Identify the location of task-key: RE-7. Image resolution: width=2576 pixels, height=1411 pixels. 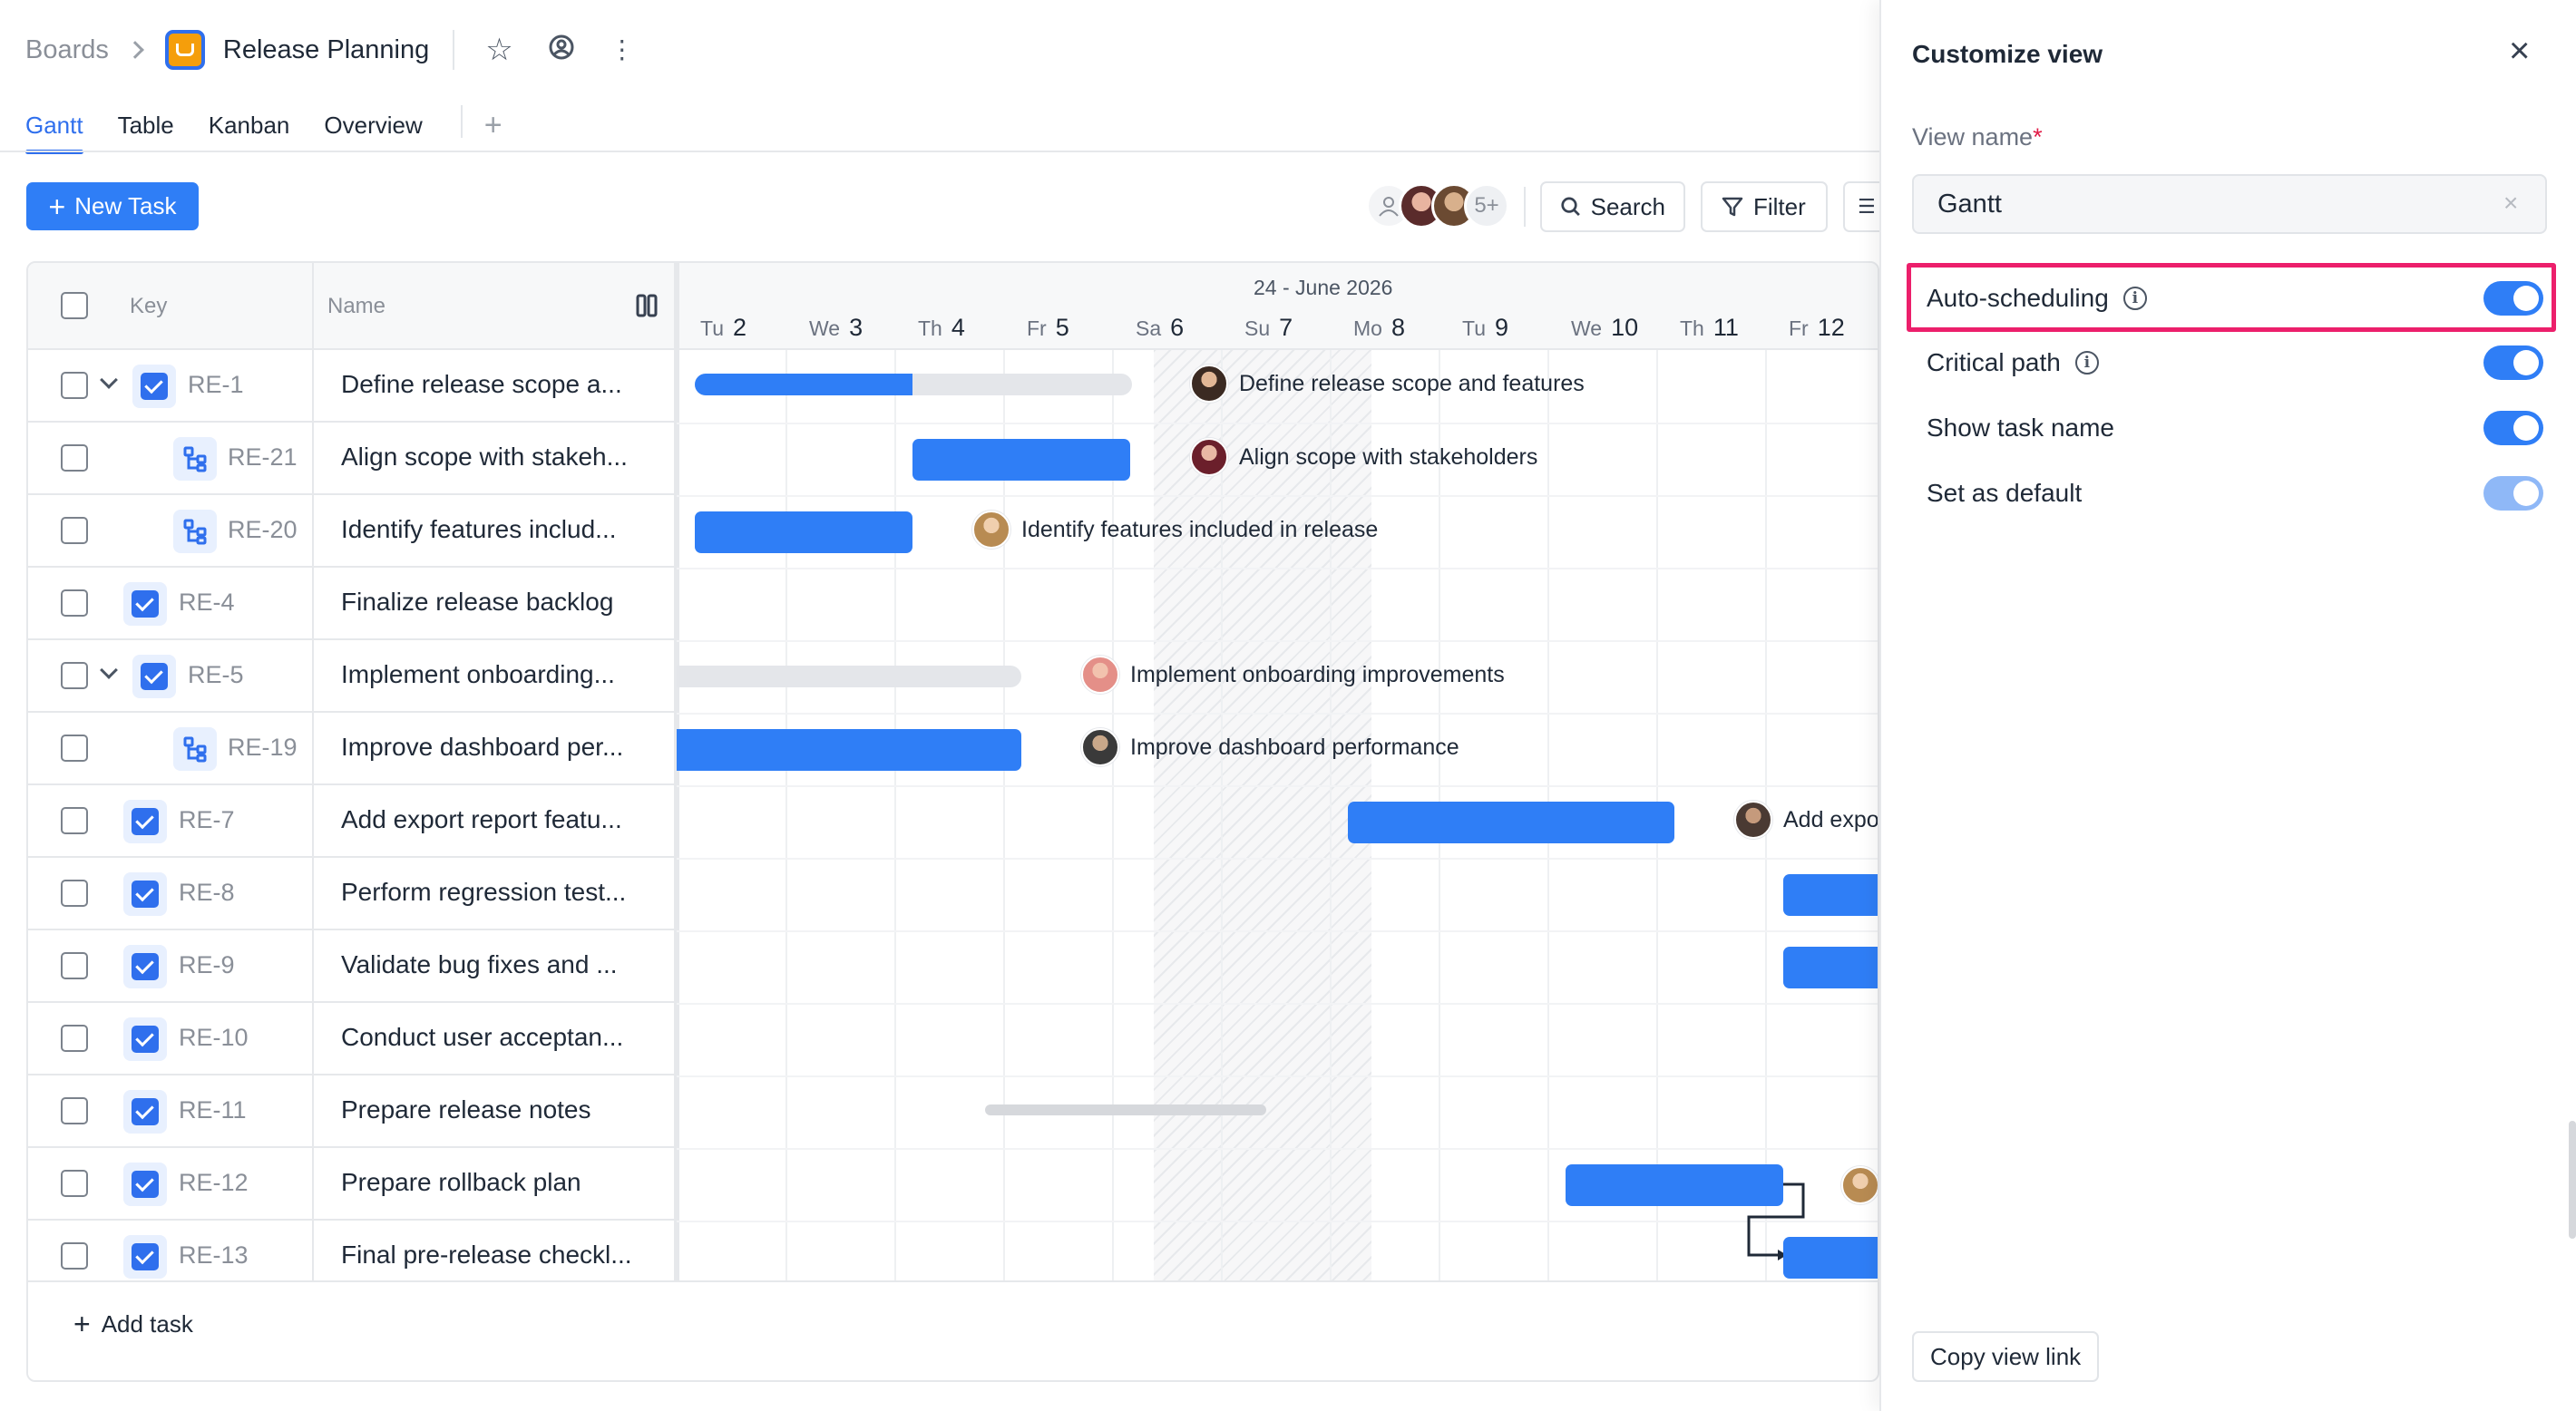
(207, 820).